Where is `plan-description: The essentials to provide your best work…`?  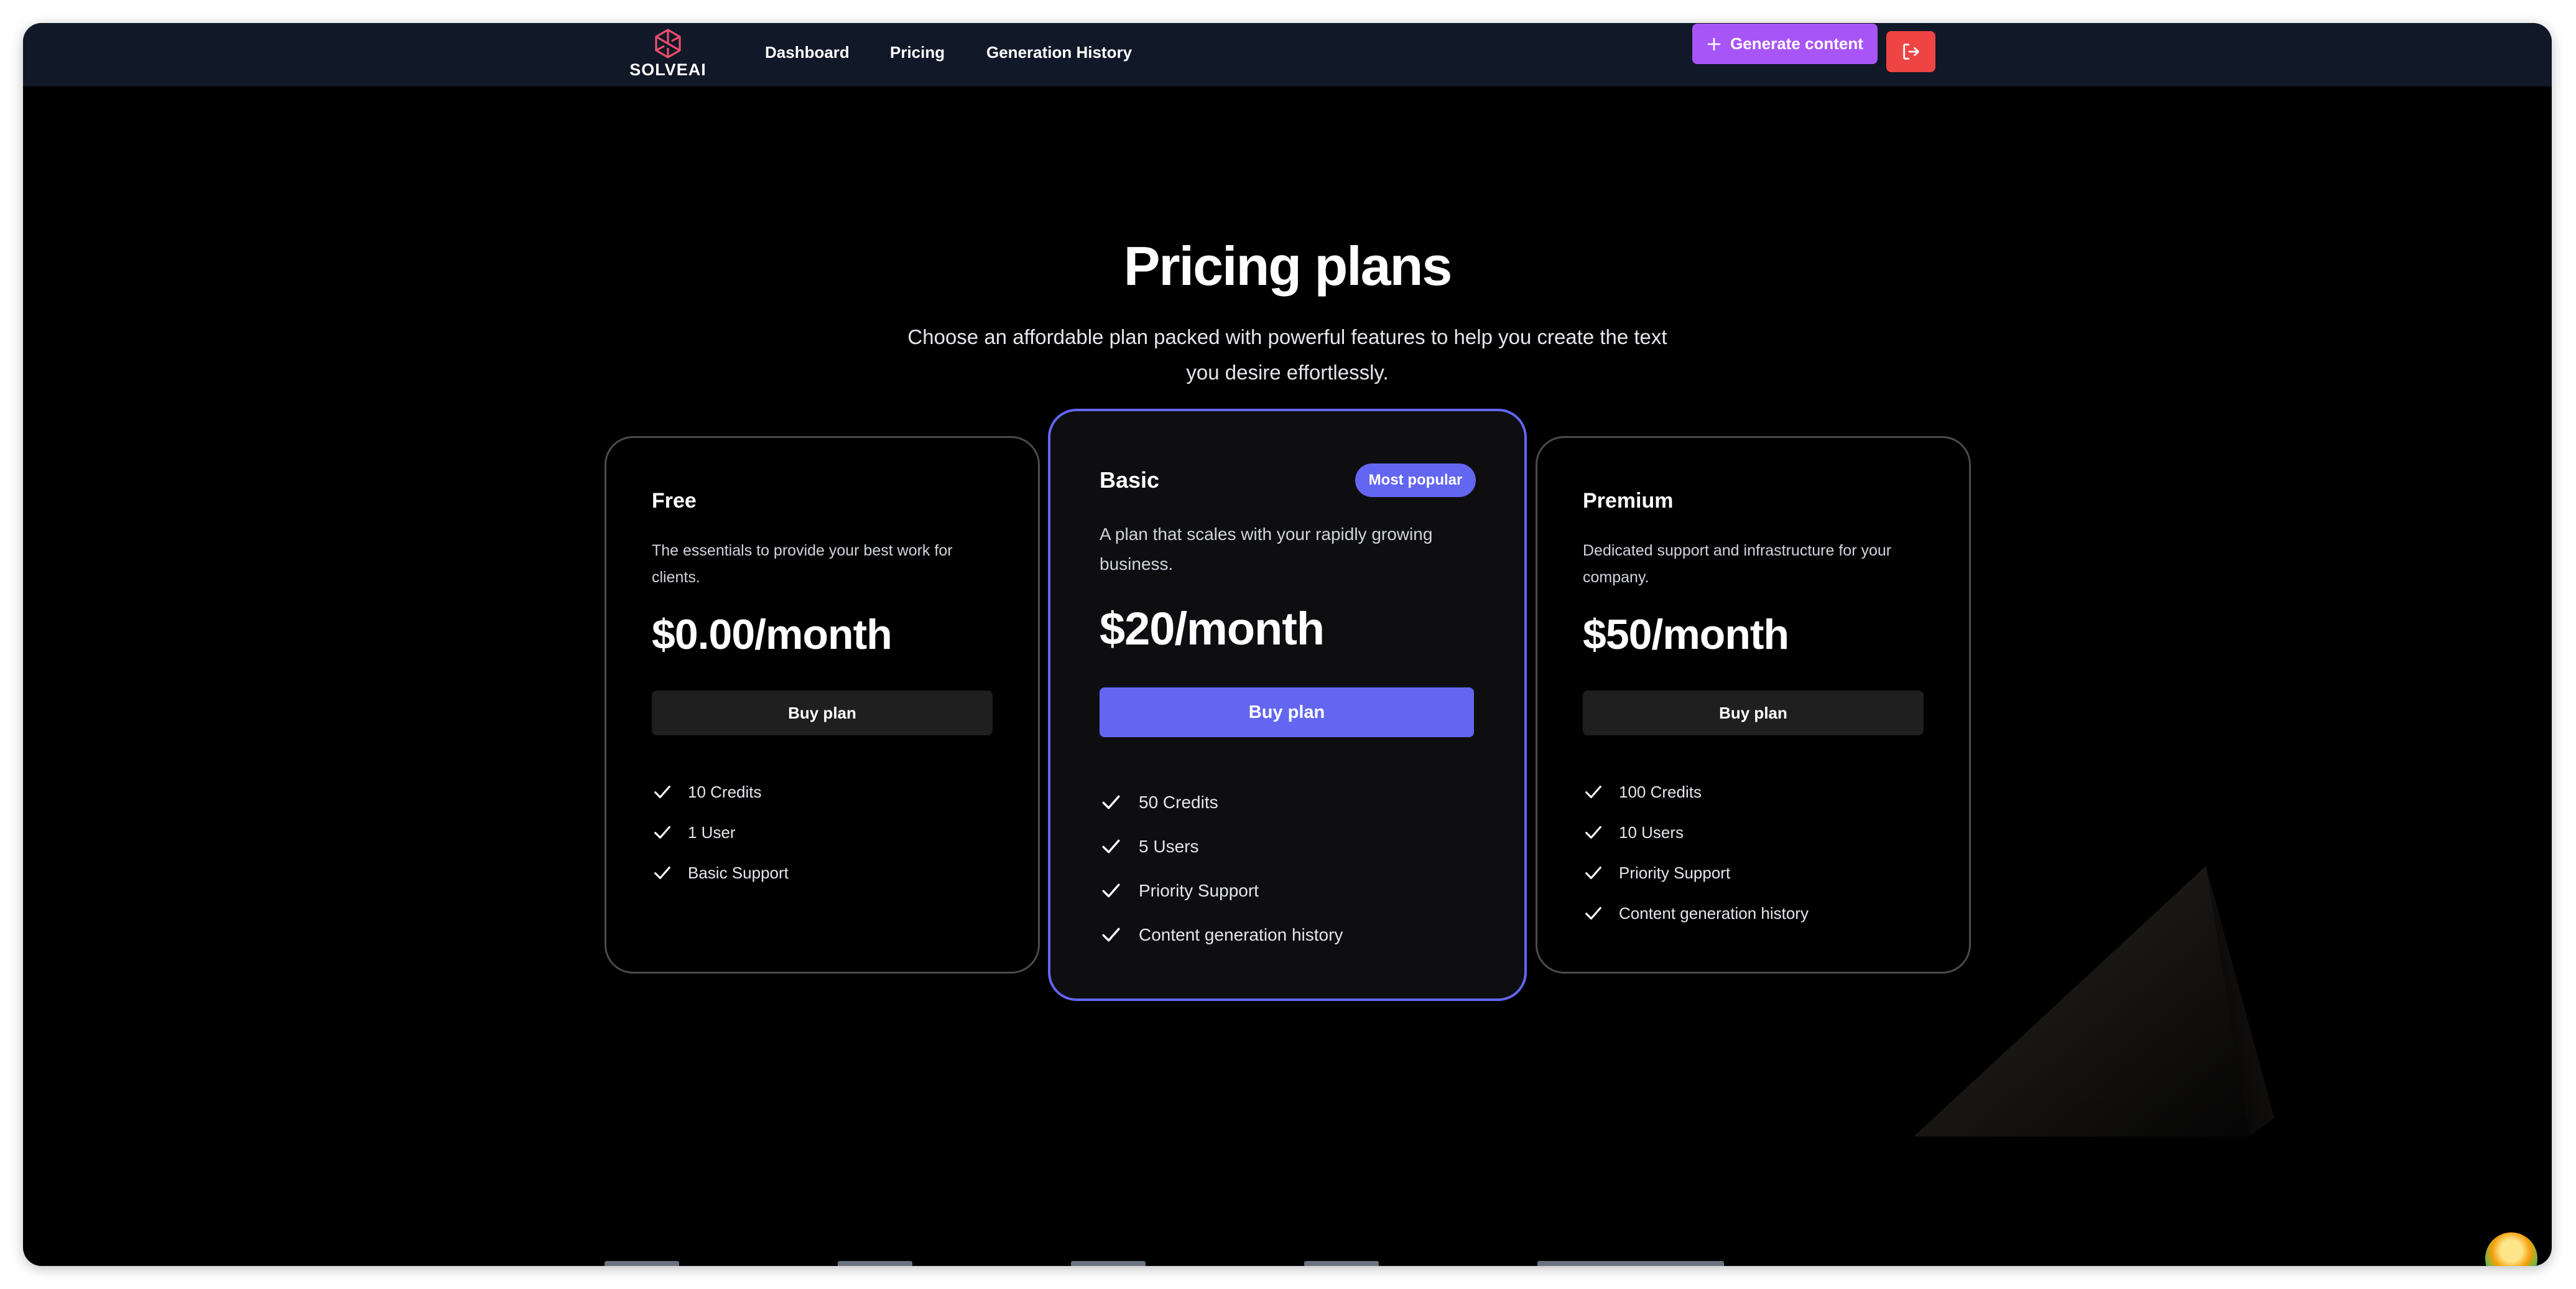 plan-description: The essentials to provide your best work… is located at coordinates (803, 564).